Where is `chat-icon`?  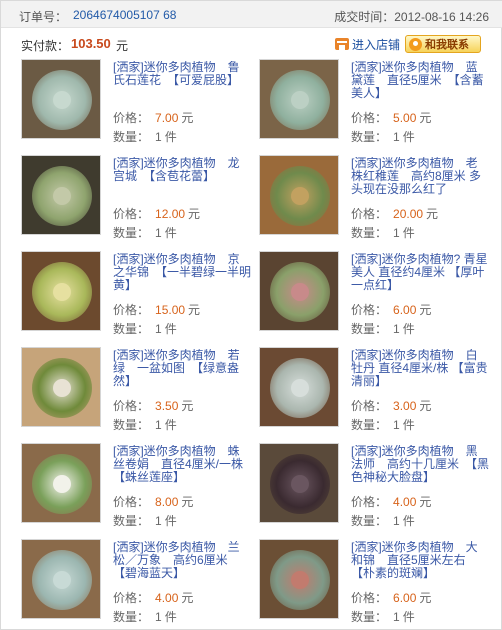
chat-icon is located at coordinates (415, 44).